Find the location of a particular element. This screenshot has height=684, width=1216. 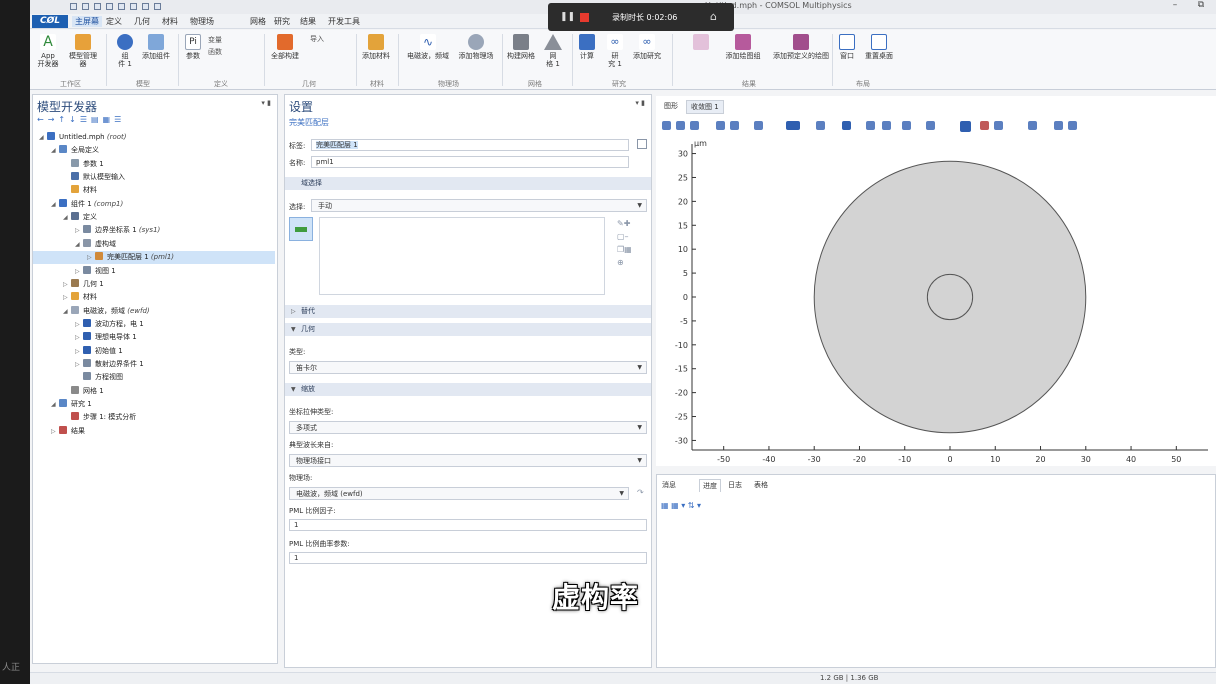

tab-definitions: 定义 is located at coordinates (114, 21).